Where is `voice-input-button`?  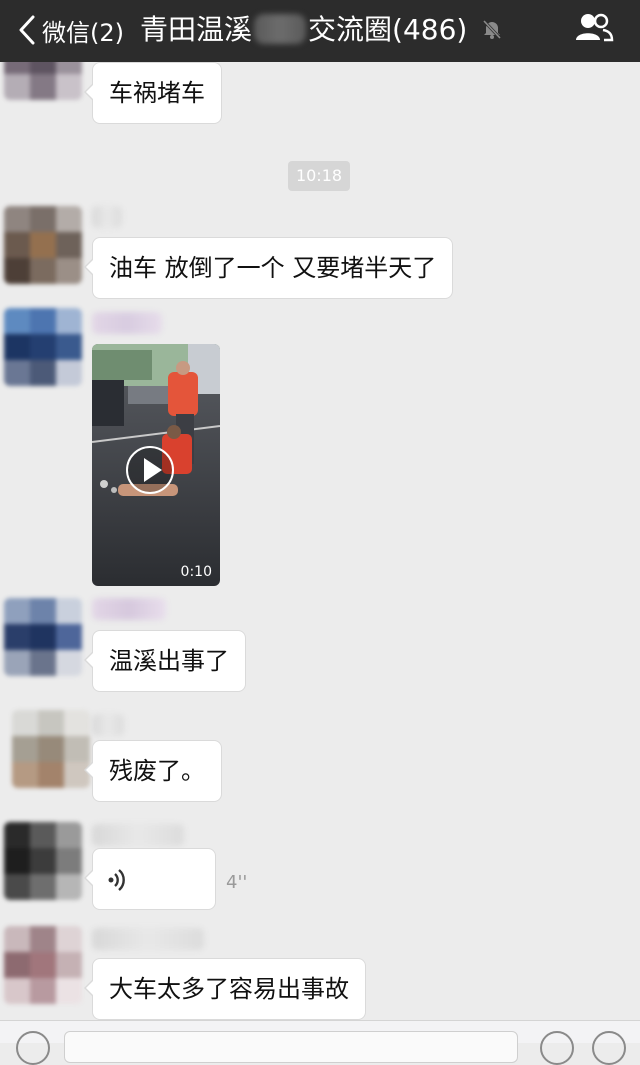
voice-input-button is located at coordinates (33, 1048).